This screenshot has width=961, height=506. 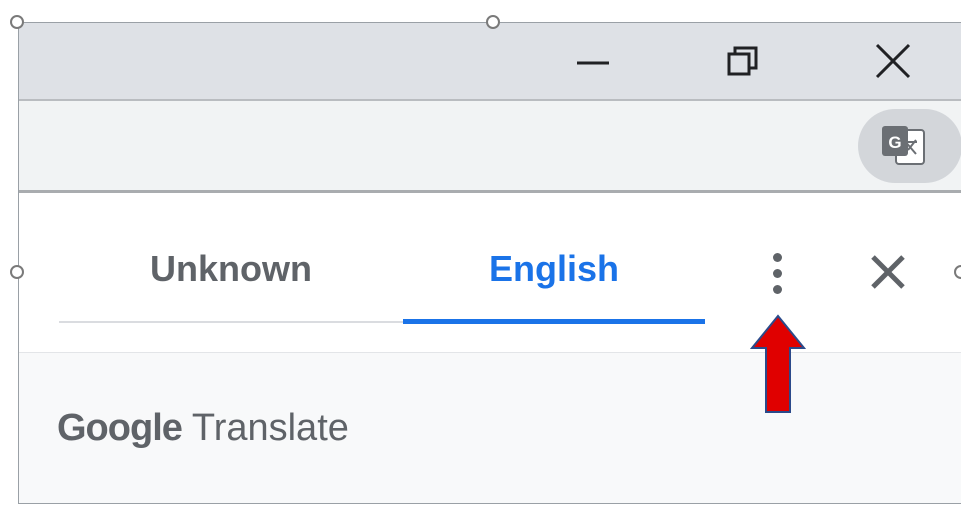 I want to click on tab-label: Unknown, so click(x=231, y=268).